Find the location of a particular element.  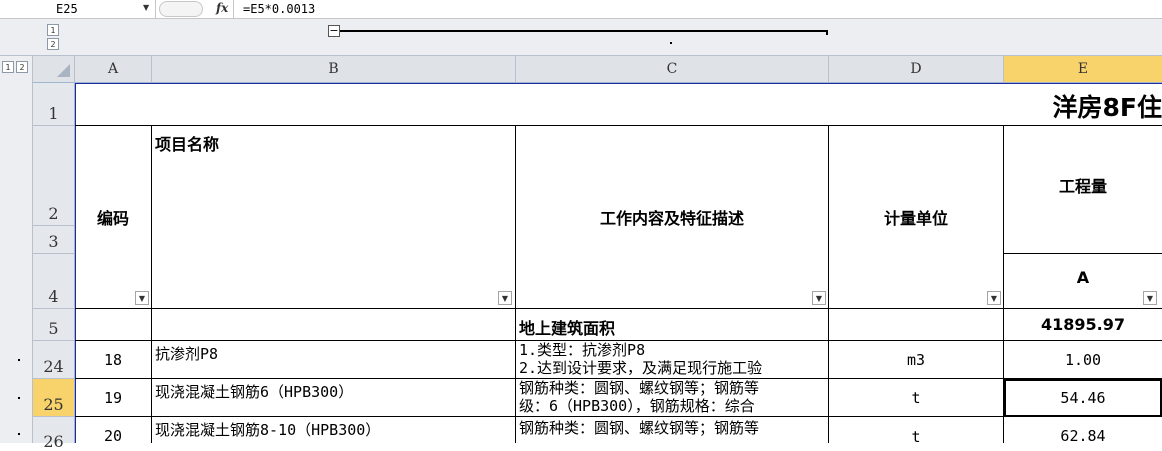

row-header-4: 4 is located at coordinates (54, 281).